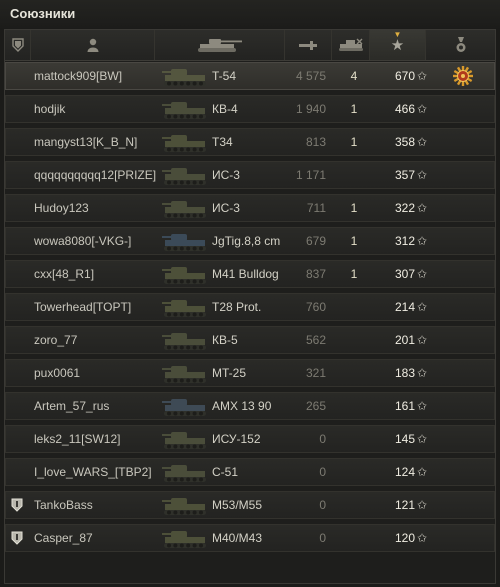  I want to click on player-row: I_love_WARS_[TBP2] C-51 0 124 ✩, so click(250, 472).